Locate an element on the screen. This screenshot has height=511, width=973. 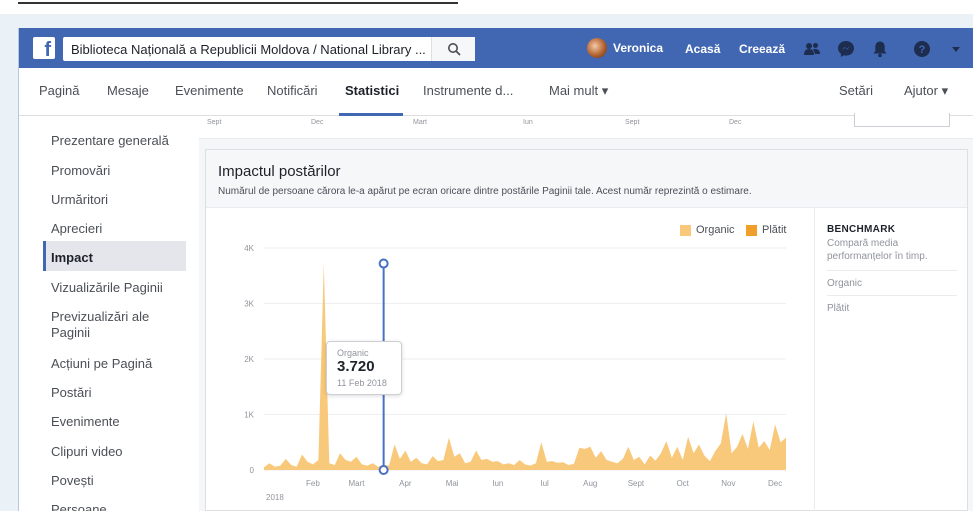
tab-events: Evenimente is located at coordinates (209, 90).